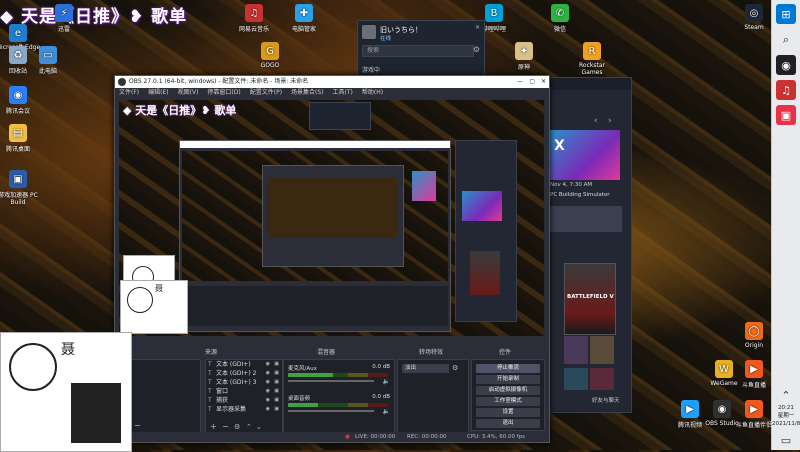  Describe the element at coordinates (786, 115) in the screenshot. I see `app-taskbar-icon: ▣` at that location.